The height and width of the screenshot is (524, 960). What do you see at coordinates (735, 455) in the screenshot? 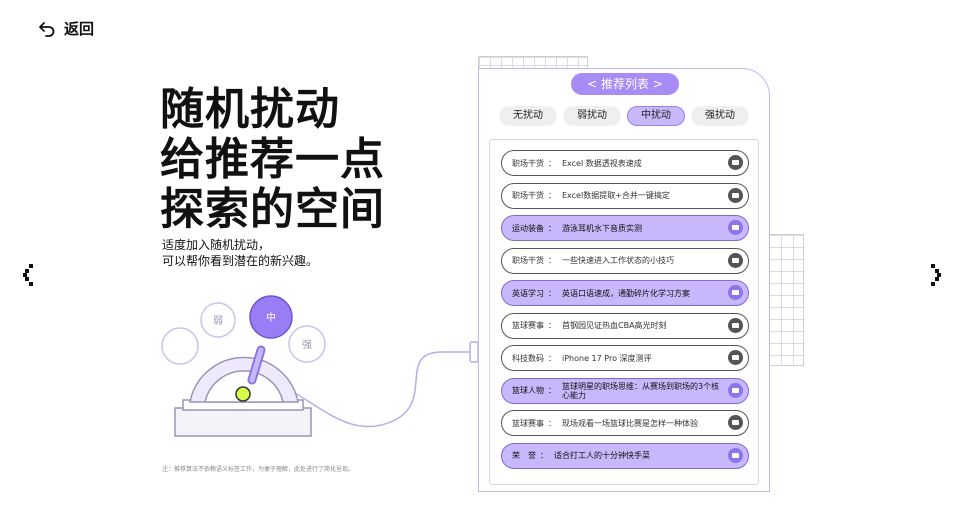
I see `chef-hat-icon` at bounding box center [735, 455].